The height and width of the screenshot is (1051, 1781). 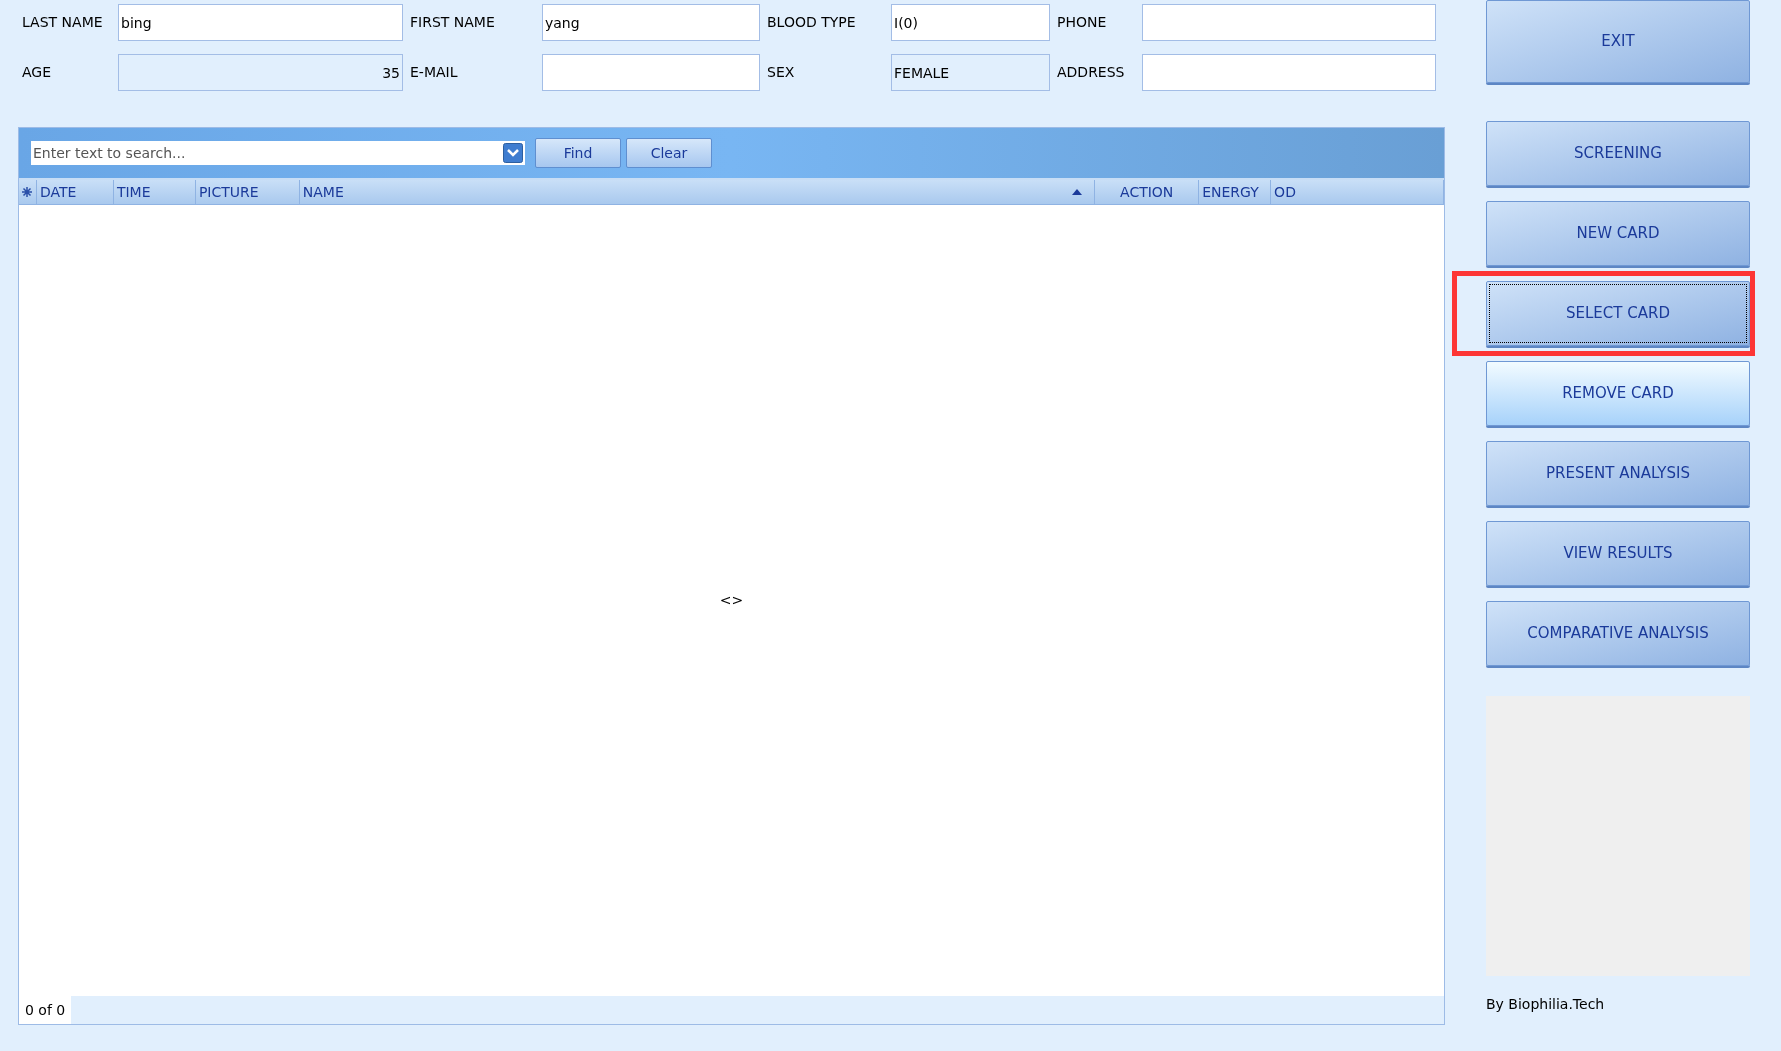 I want to click on field-label: AGE, so click(x=37, y=72).